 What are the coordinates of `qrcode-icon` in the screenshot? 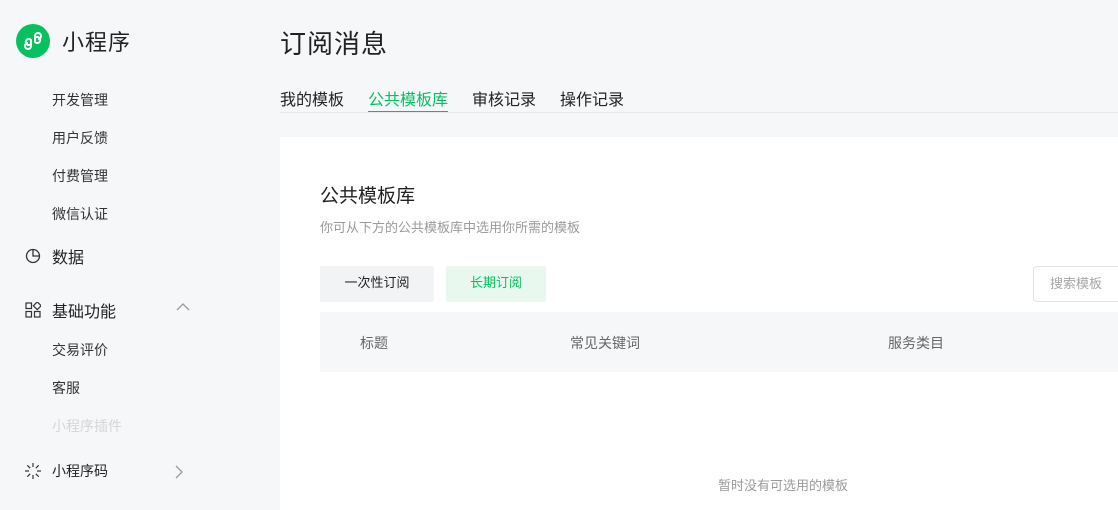 It's located at (33, 471).